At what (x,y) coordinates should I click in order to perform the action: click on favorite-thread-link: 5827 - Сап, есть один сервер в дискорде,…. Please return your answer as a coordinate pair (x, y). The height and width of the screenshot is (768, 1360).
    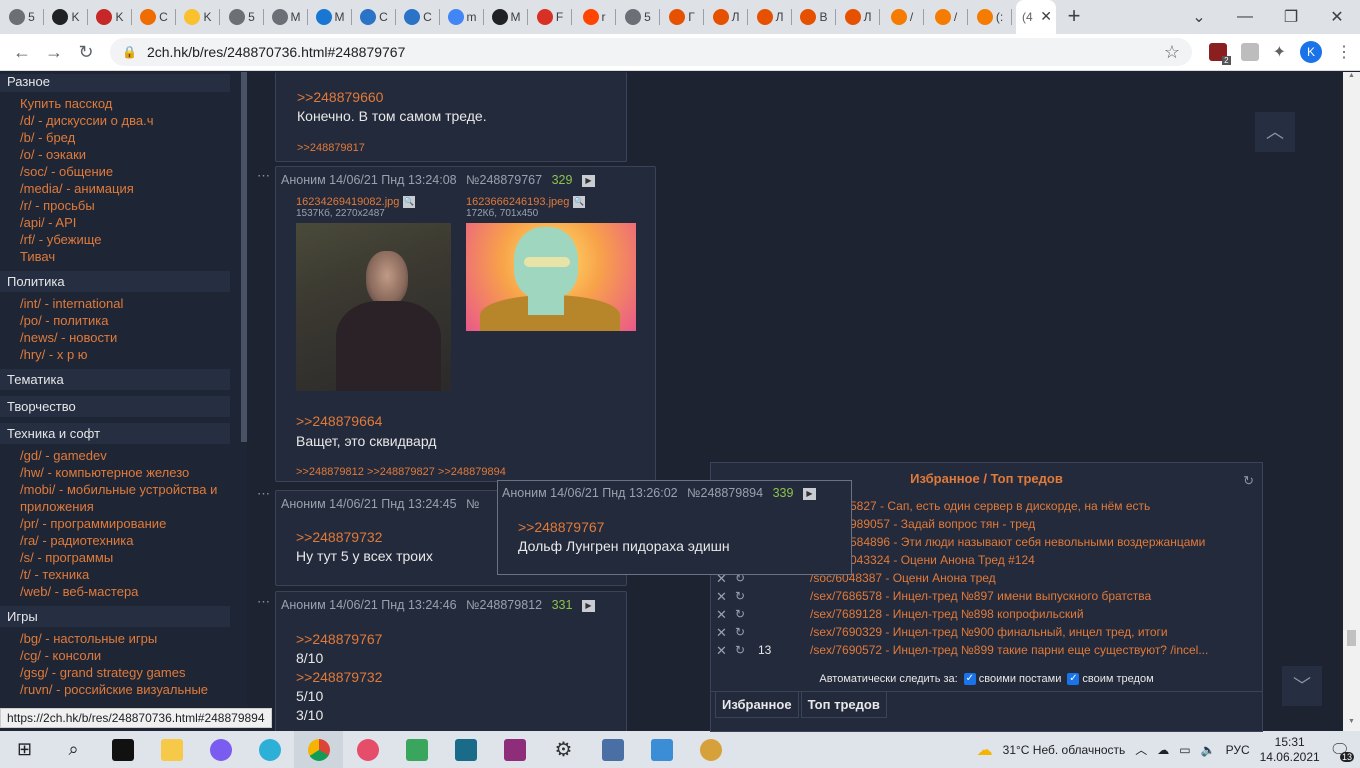
    Looking at the image, I should click on (1000, 506).